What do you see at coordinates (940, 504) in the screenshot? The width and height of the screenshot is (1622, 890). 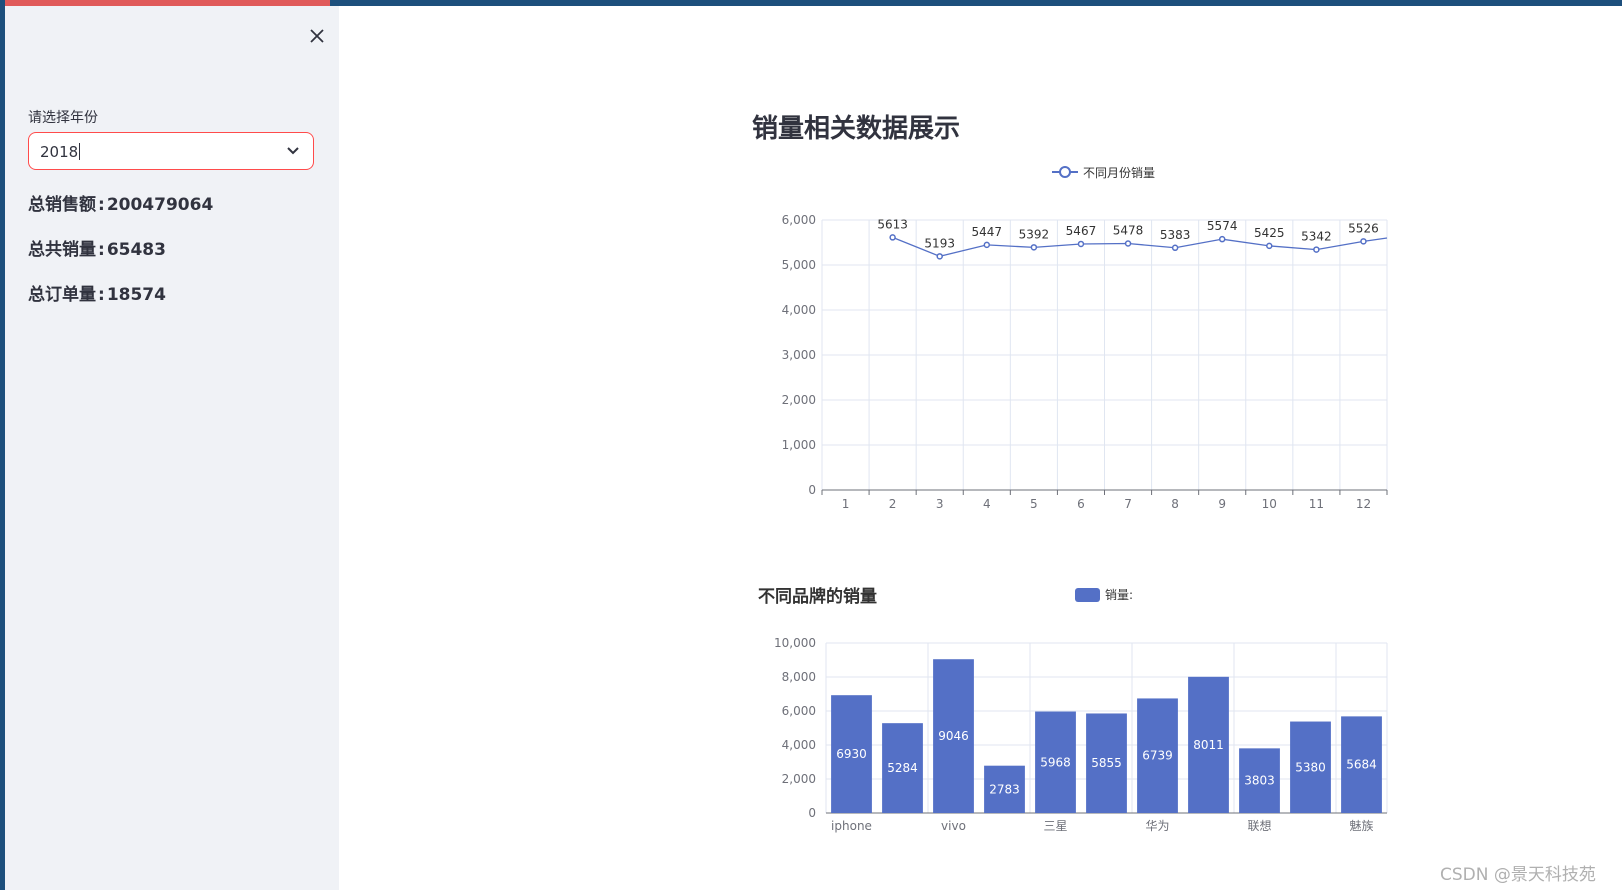 I see `x-tick-label: 3` at bounding box center [940, 504].